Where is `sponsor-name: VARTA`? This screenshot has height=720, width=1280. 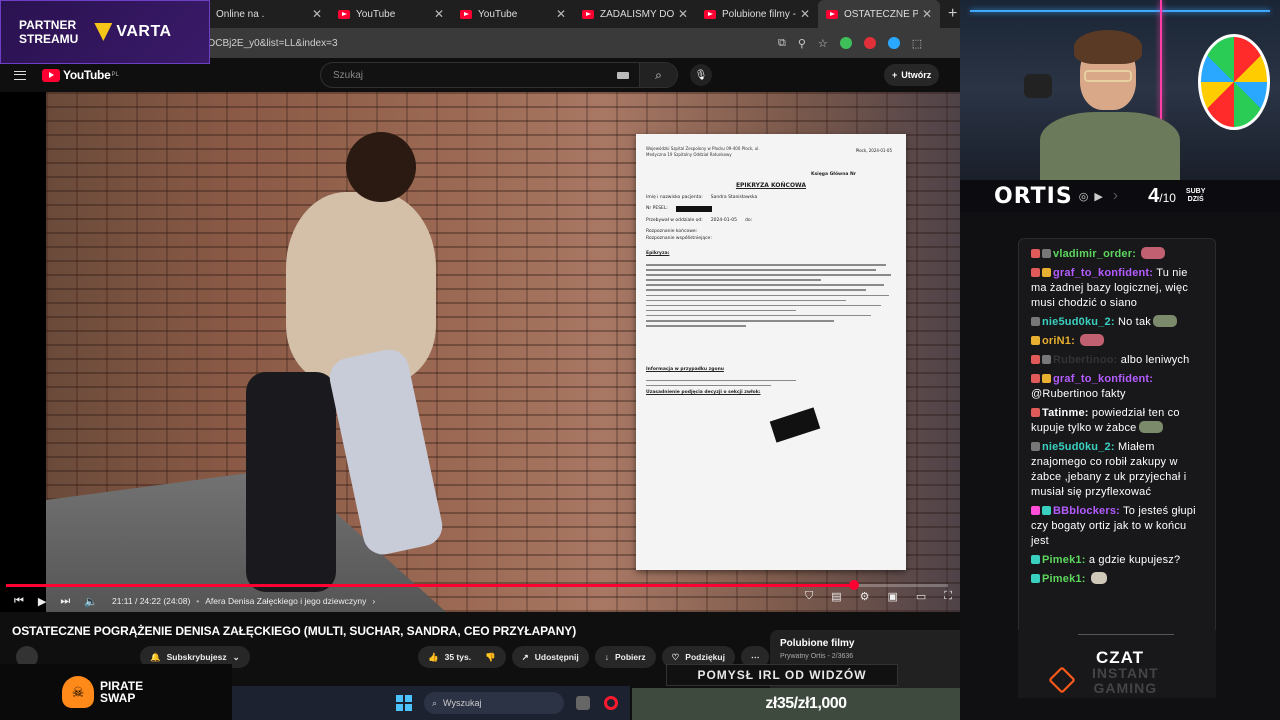 sponsor-name: VARTA is located at coordinates (144, 31).